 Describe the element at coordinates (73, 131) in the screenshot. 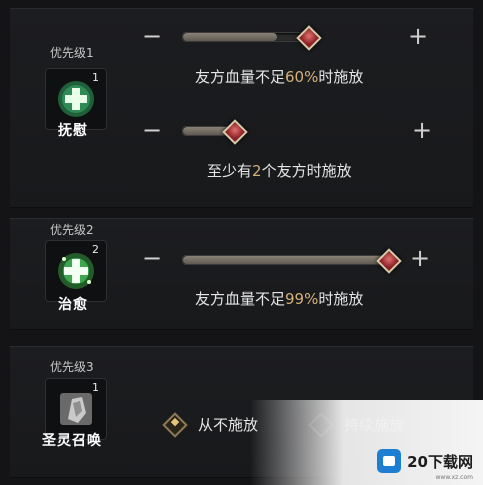

I see `skill-name: 抚慰` at that location.